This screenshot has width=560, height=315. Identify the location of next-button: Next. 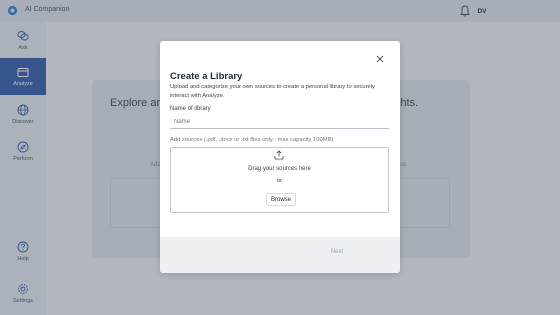
(337, 252).